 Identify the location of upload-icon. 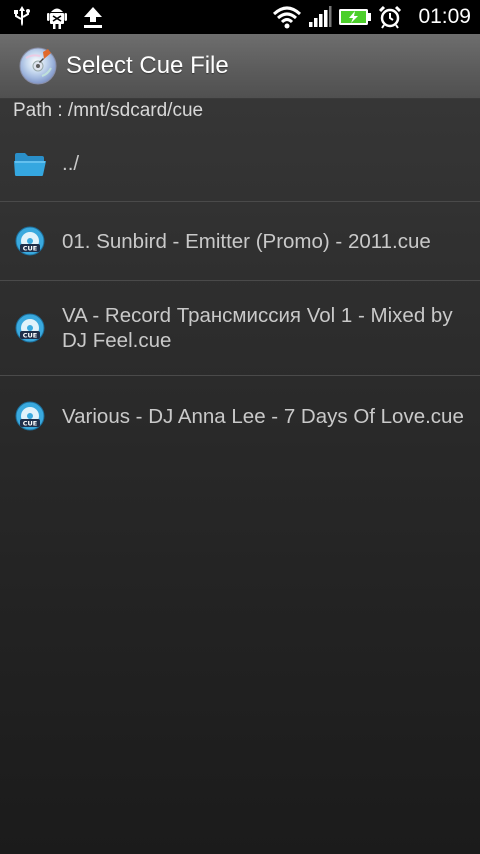
(93, 17).